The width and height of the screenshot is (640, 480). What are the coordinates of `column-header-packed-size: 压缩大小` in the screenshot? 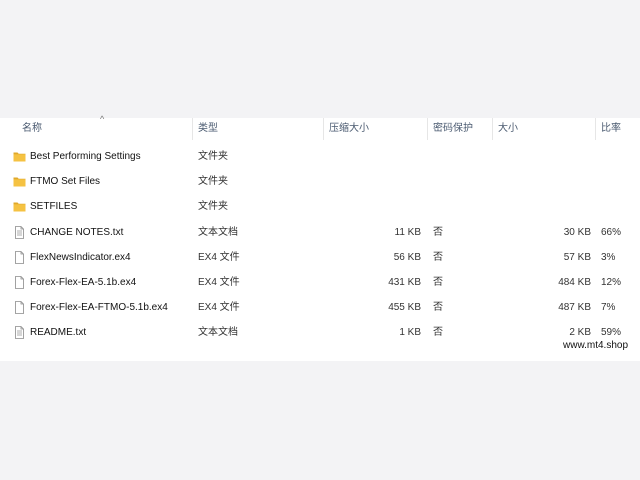 It's located at (349, 129).